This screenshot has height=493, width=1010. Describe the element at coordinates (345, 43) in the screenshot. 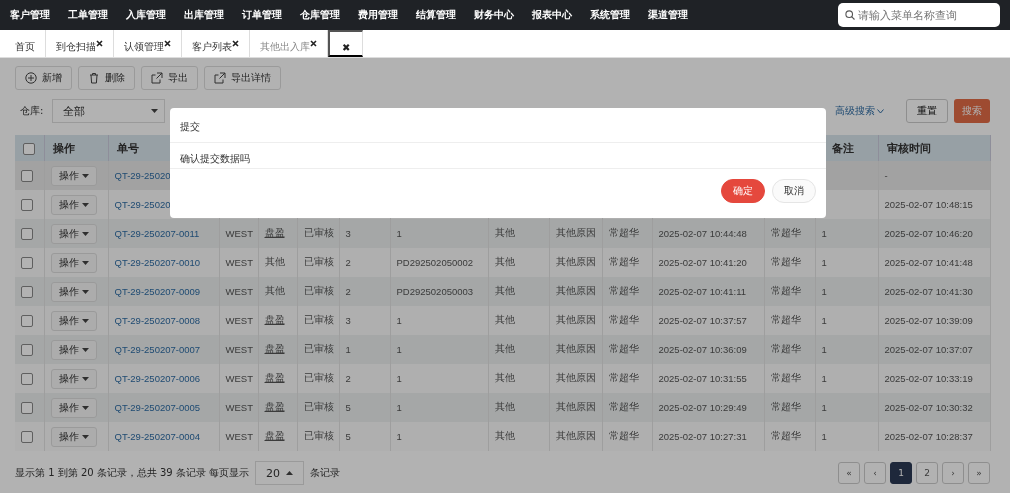

I see `close-all-tabs-button: ✖` at that location.